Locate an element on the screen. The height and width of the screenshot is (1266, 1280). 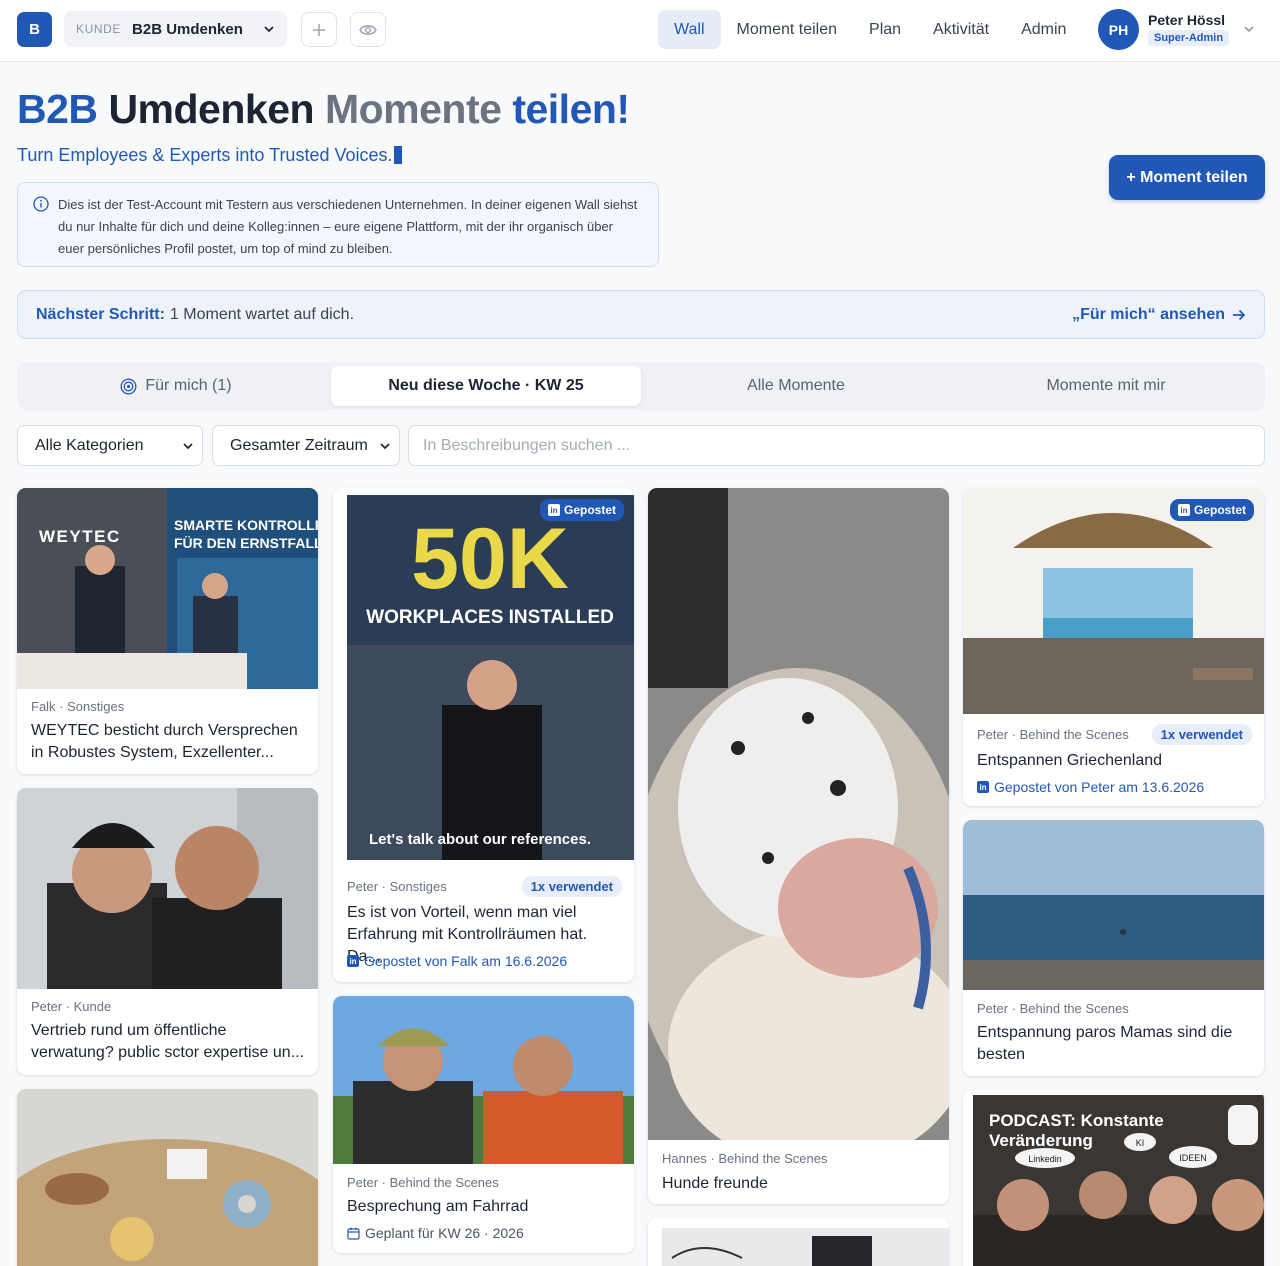
tab-fuer-mich-label: Für mich (1) is located at coordinates (188, 385).